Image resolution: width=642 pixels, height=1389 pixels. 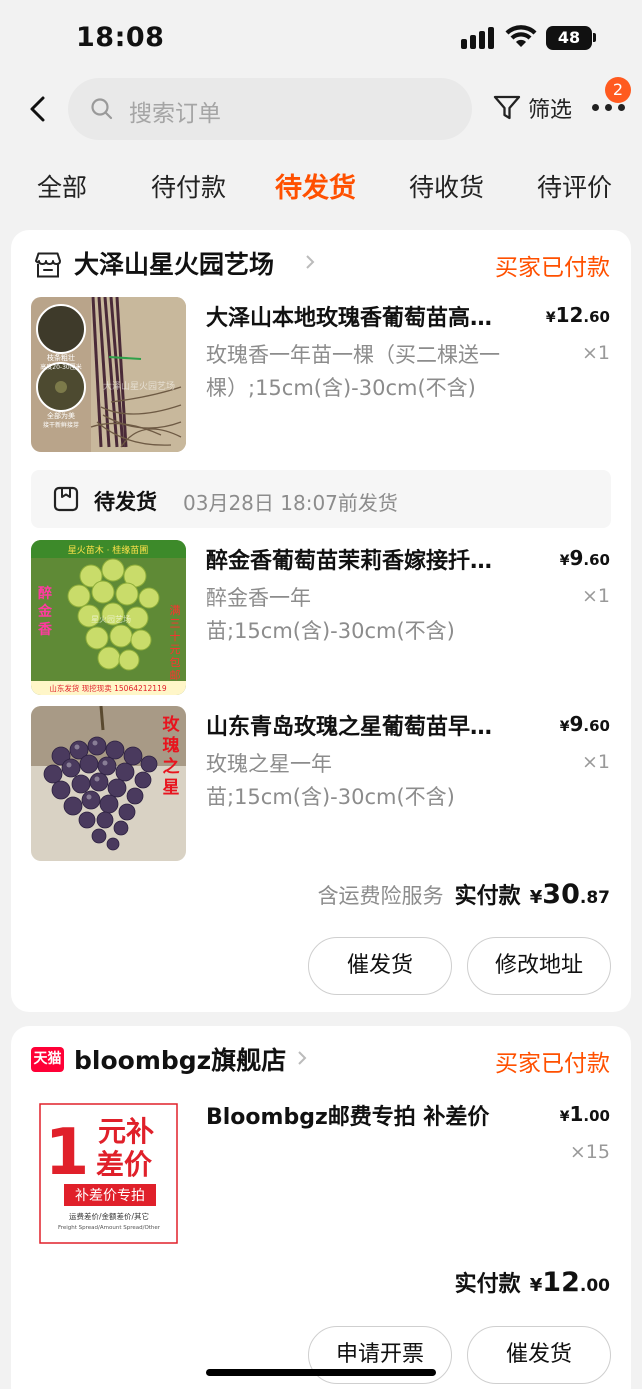 What do you see at coordinates (109, 1216) in the screenshot?
I see `thumb-label: 运费差价/金额差价/其它` at bounding box center [109, 1216].